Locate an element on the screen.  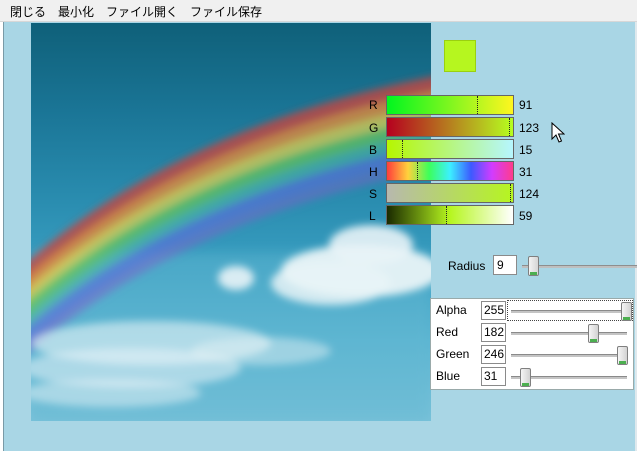
radius-slider-thumb is located at coordinates (533, 266).